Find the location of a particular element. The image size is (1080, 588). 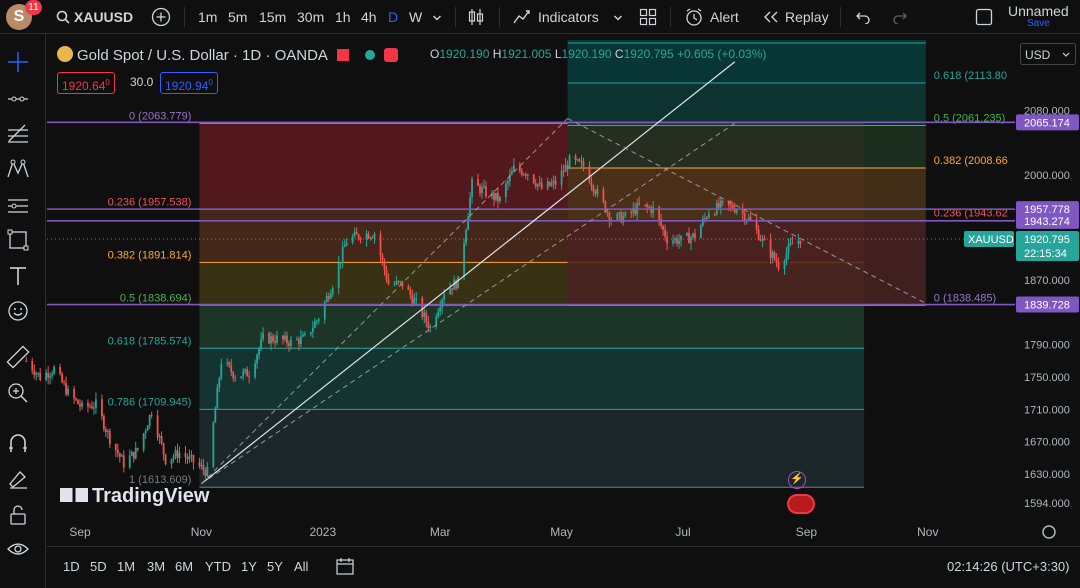

sell-price-button: 1920.640 is located at coordinates (86, 83).